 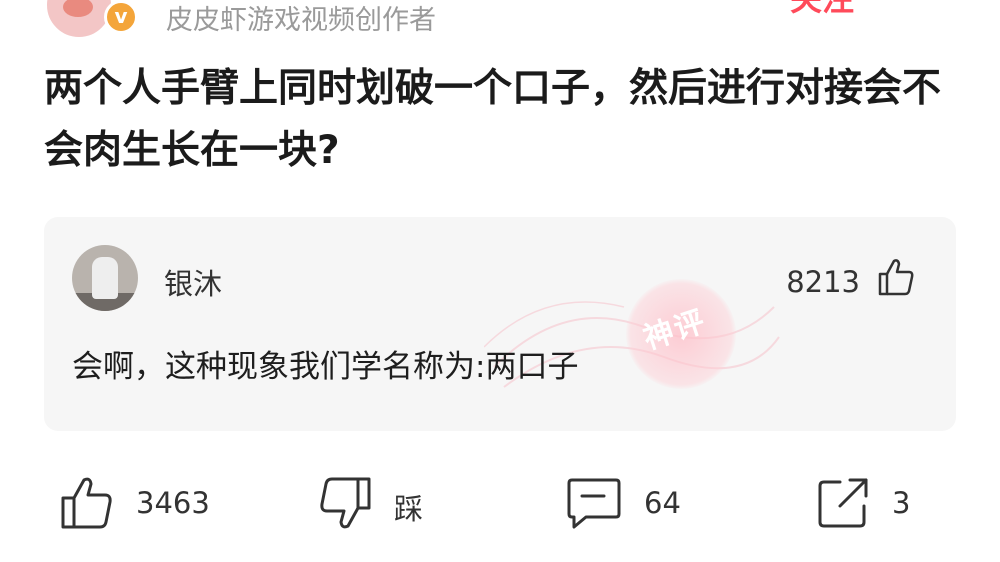 I want to click on comment-like-count: 8213, so click(x=823, y=282).